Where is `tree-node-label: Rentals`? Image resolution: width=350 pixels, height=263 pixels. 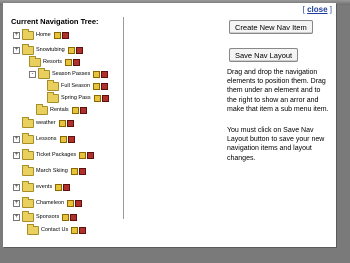 tree-node-label: Rentals is located at coordinates (59, 110).